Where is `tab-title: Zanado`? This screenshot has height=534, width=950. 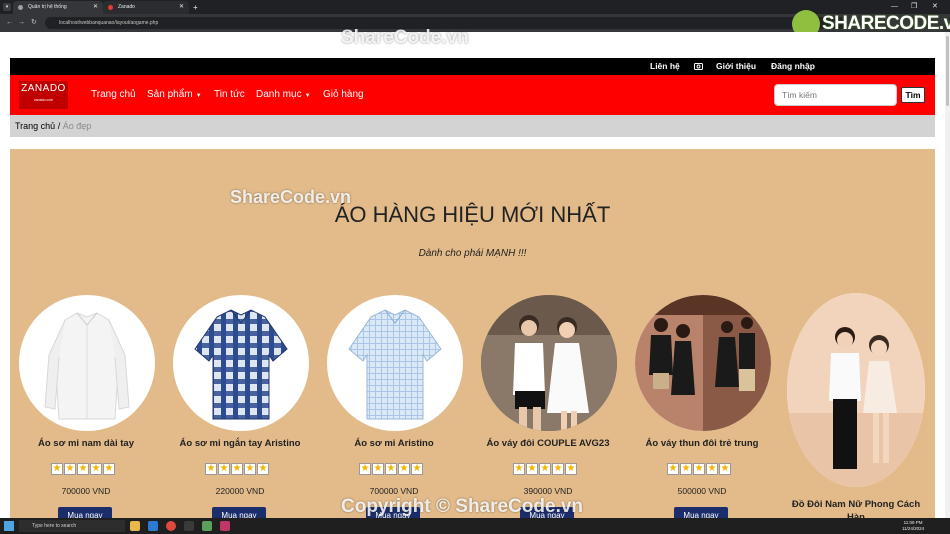 tab-title: Zanado is located at coordinates (126, 7).